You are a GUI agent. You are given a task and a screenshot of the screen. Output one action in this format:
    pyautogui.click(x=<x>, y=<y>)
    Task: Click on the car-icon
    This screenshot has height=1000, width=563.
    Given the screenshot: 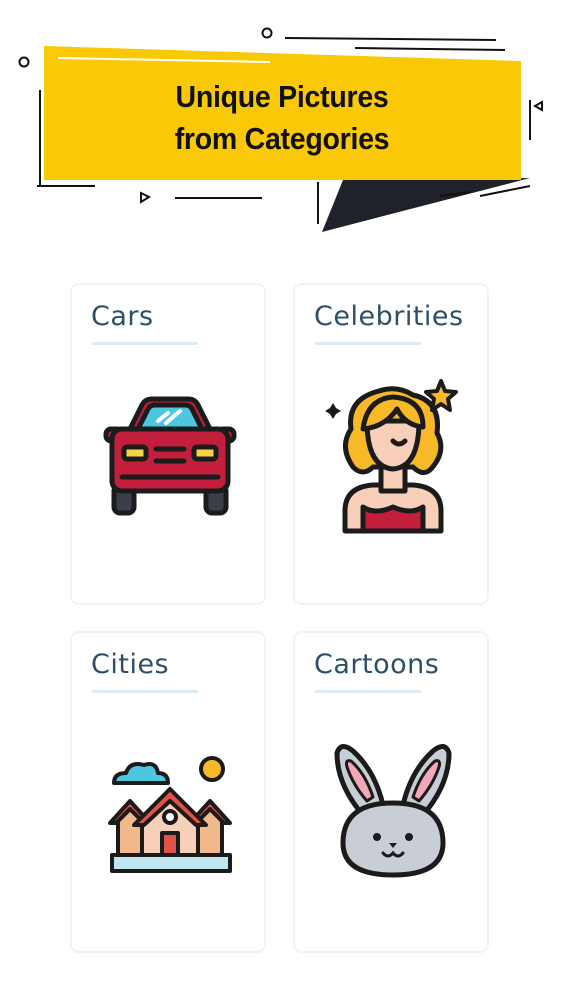 What is the action you would take?
    pyautogui.click(x=170, y=456)
    